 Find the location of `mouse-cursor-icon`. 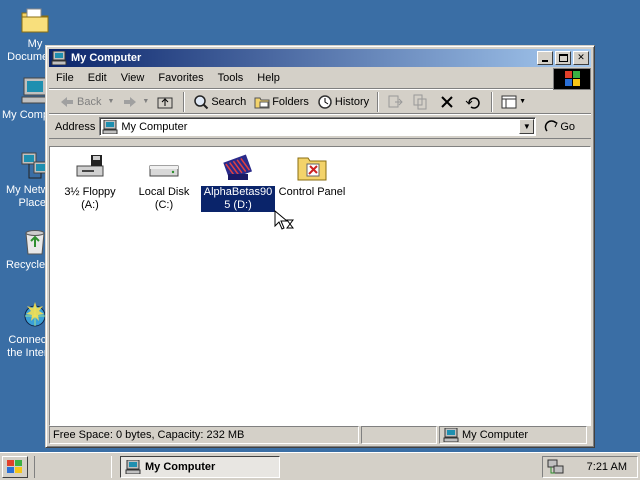

mouse-cursor-icon is located at coordinates (285, 220).